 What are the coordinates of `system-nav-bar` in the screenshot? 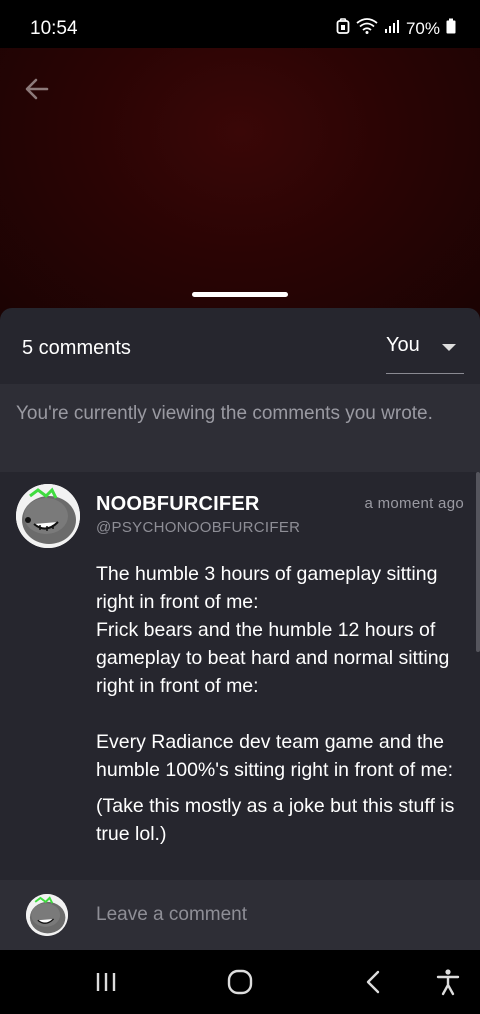 It's located at (240, 982).